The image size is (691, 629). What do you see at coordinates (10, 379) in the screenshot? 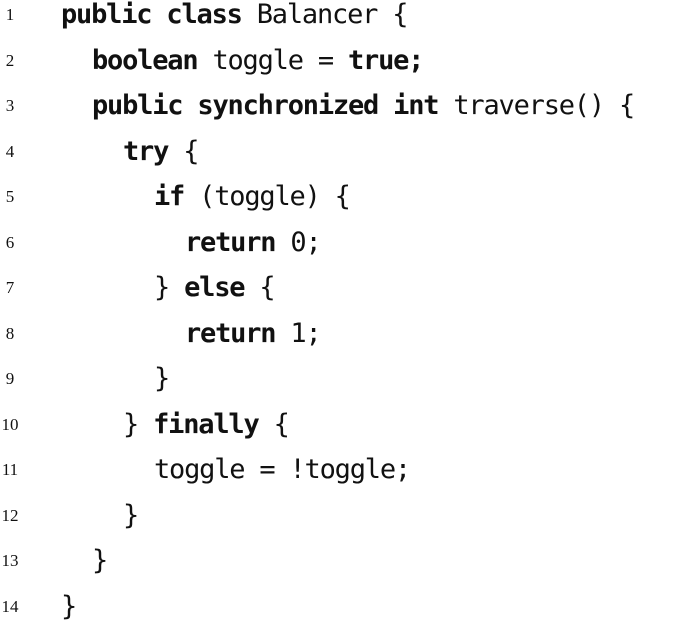
I see `line-number: 9` at bounding box center [10, 379].